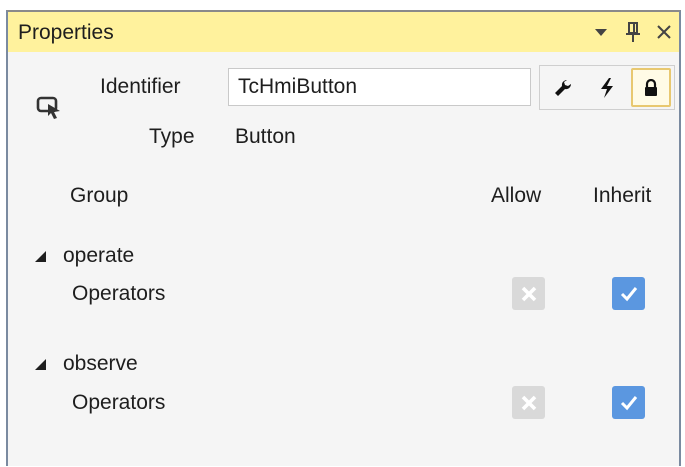 This screenshot has height=467, width=685. I want to click on dropdown-icon, so click(601, 32).